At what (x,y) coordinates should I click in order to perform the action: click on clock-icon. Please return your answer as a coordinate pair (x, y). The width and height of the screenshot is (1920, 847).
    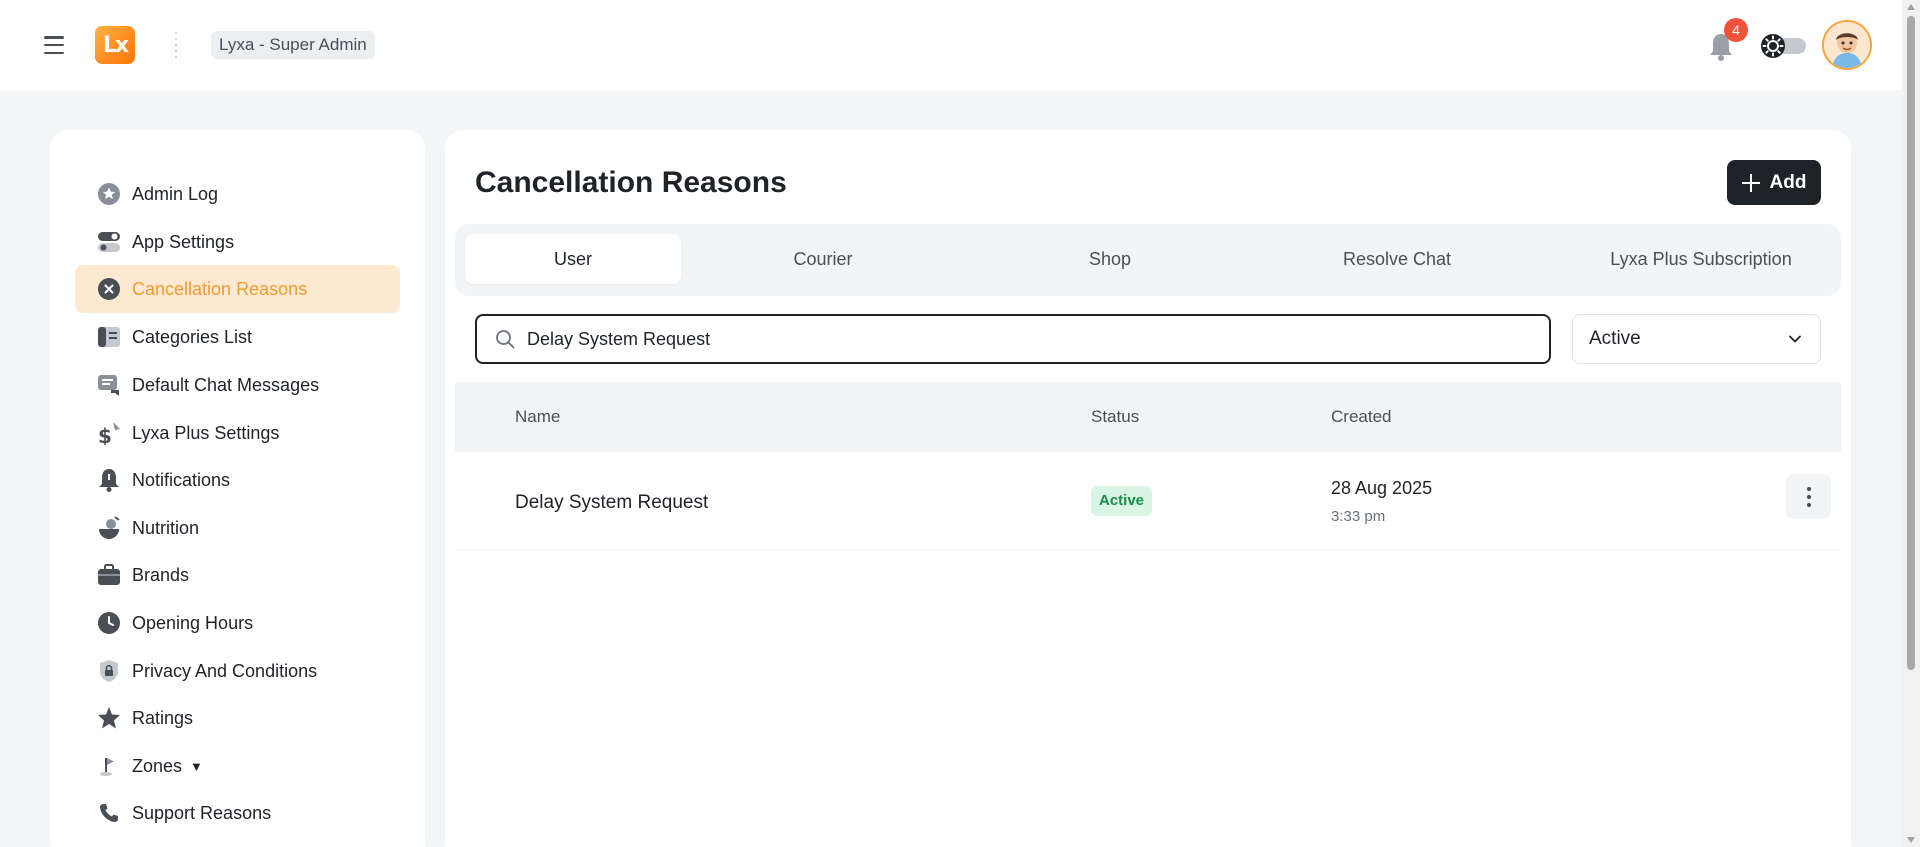
    Looking at the image, I should click on (109, 623).